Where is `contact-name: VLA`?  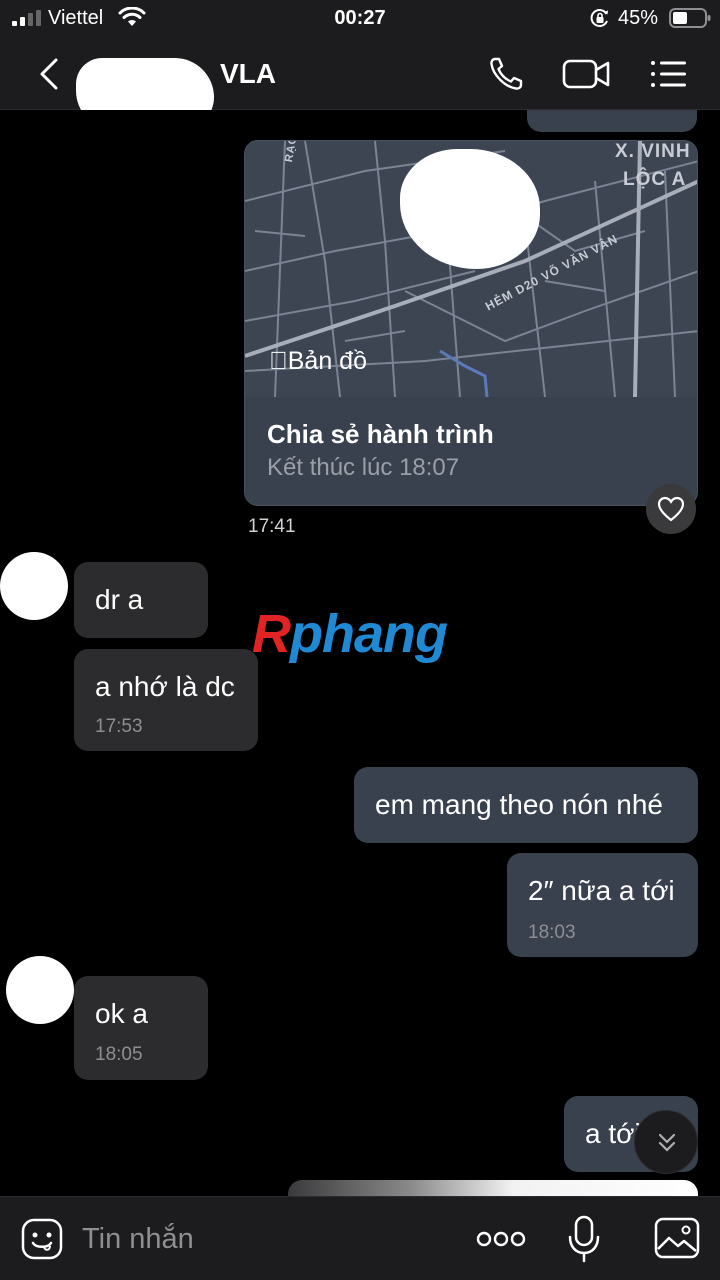
contact-name: VLA is located at coordinates (248, 74).